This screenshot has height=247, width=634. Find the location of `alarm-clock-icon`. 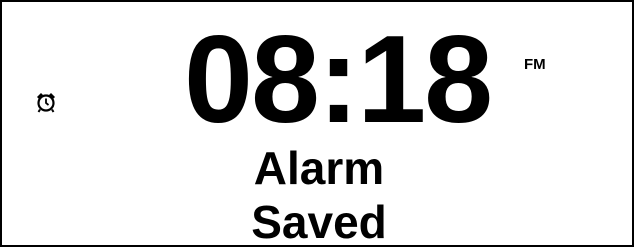

alarm-clock-icon is located at coordinates (46, 102).